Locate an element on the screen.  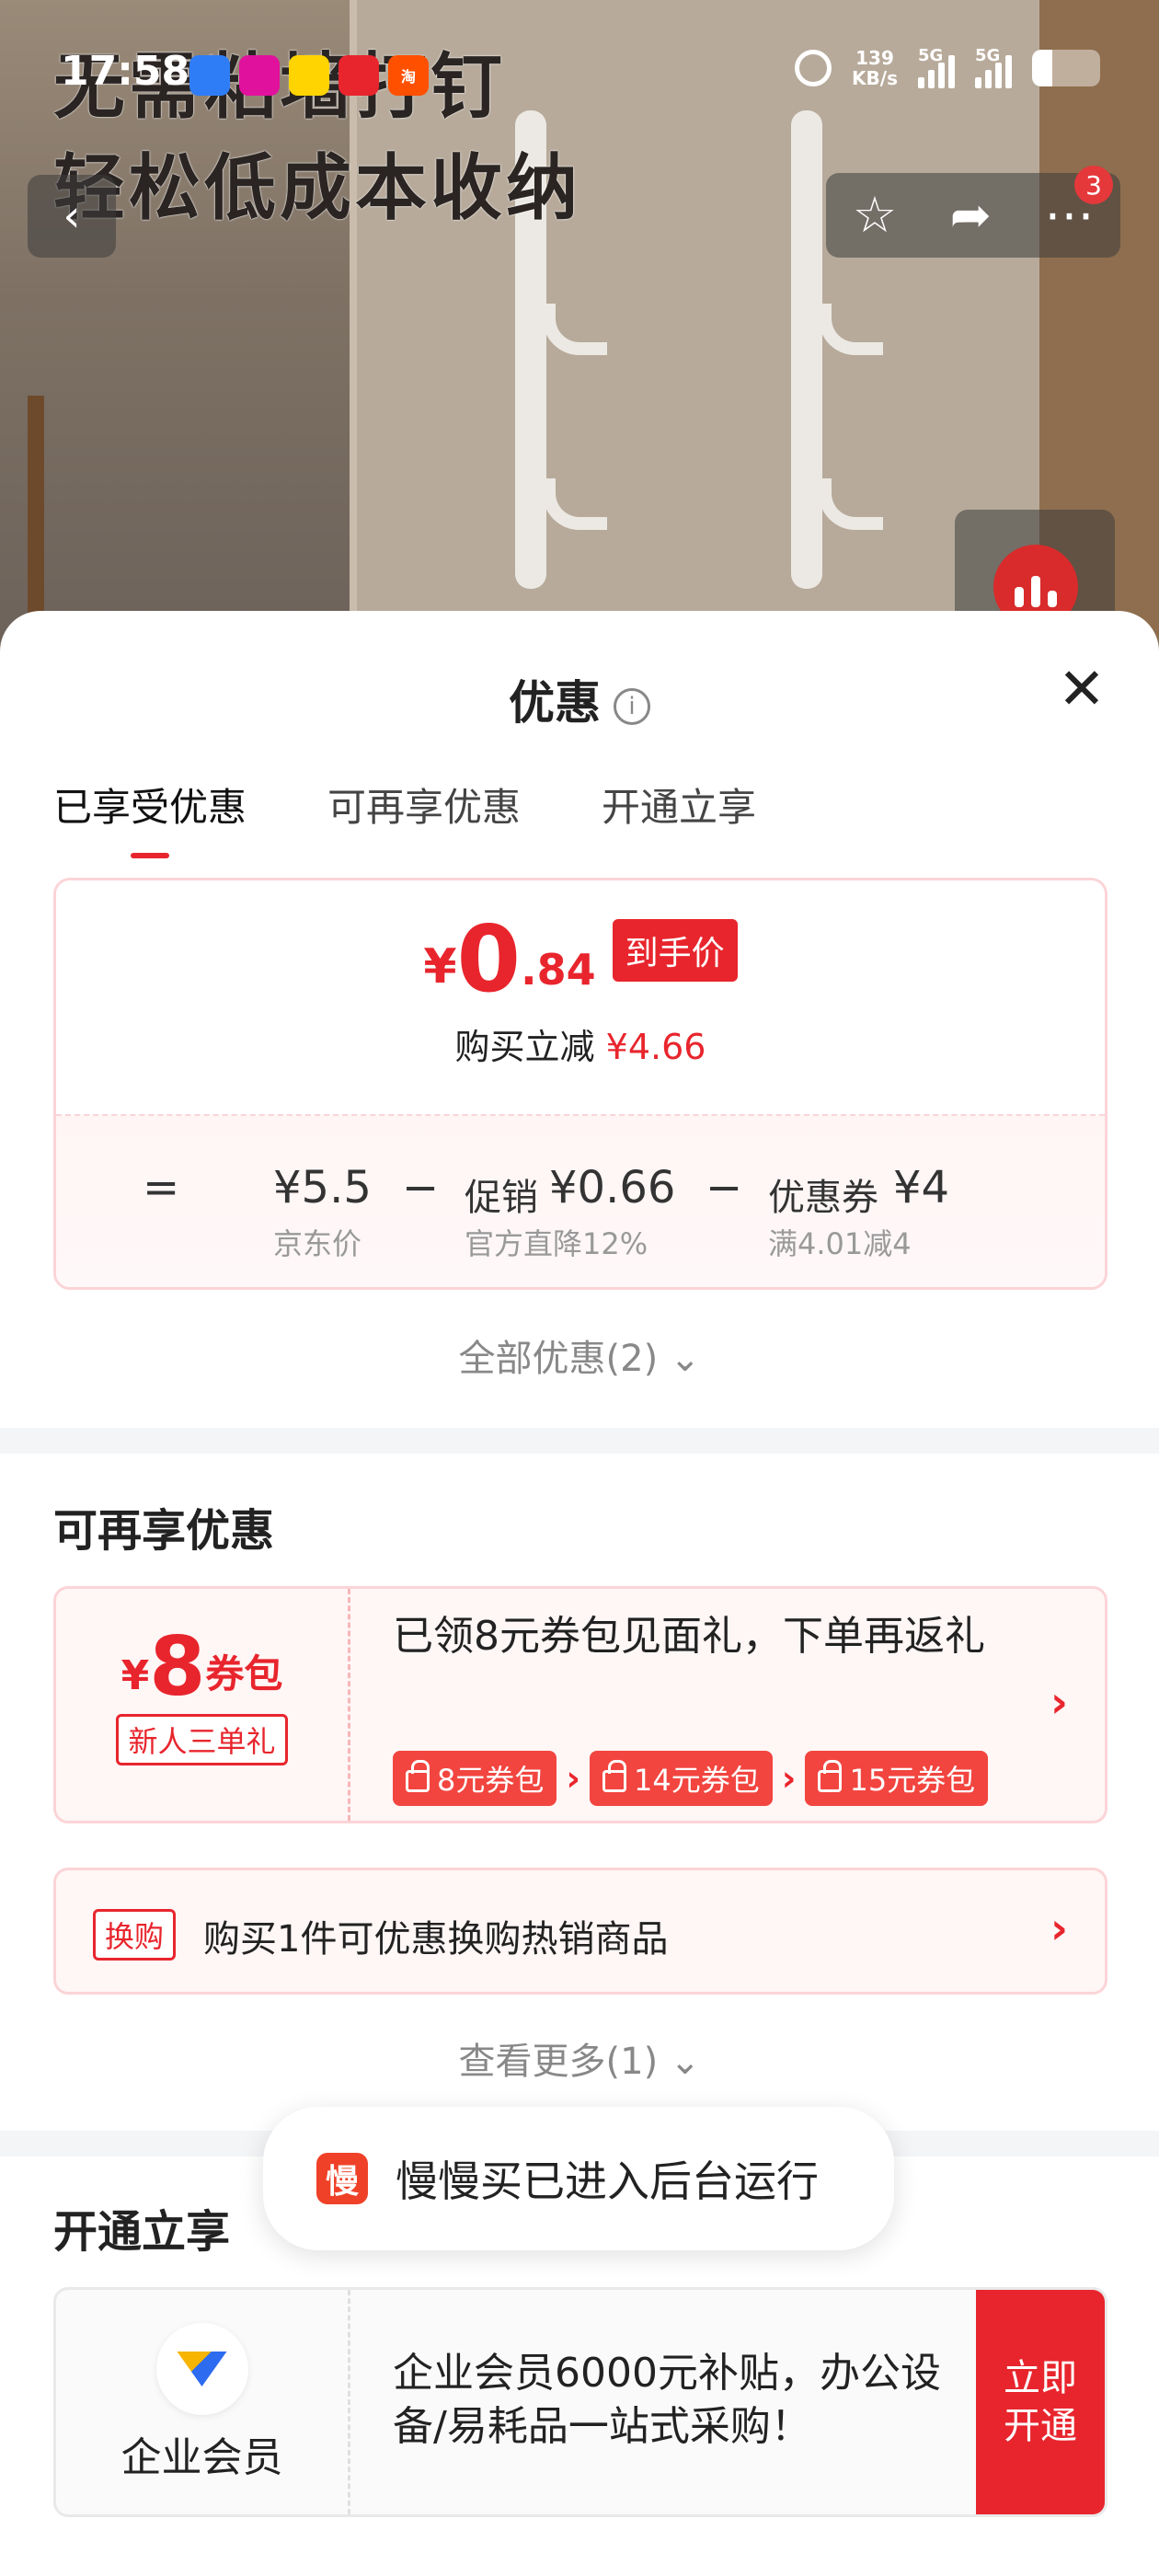
coupon-chip: 15元券包 is located at coordinates (897, 1778).